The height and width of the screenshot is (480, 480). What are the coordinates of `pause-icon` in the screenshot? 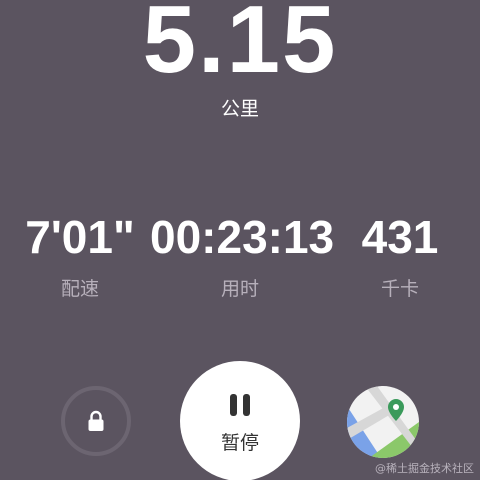 It's located at (240, 405).